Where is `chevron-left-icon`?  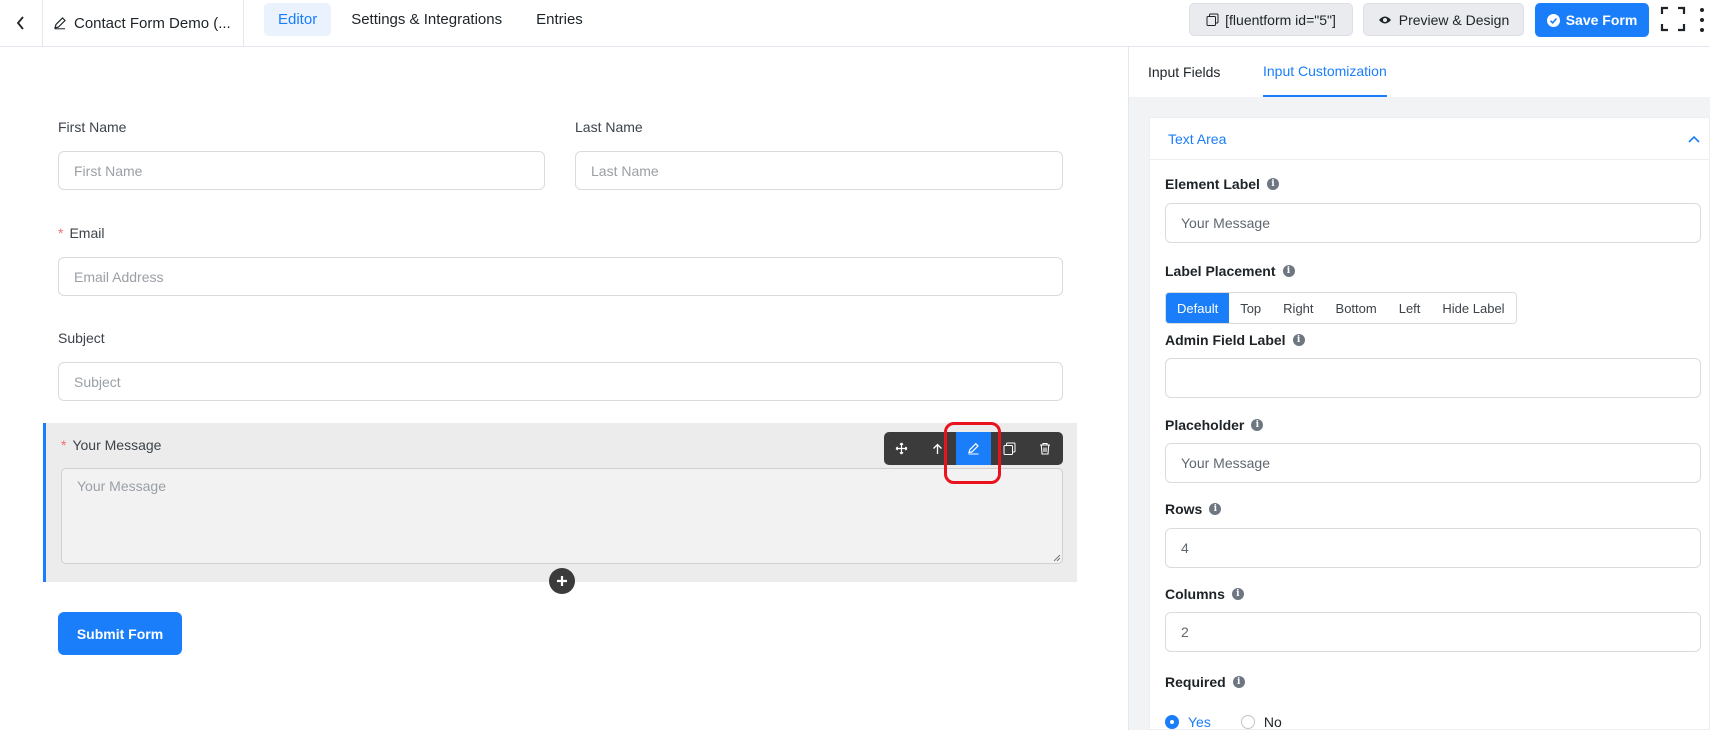
chevron-left-icon is located at coordinates (20, 23).